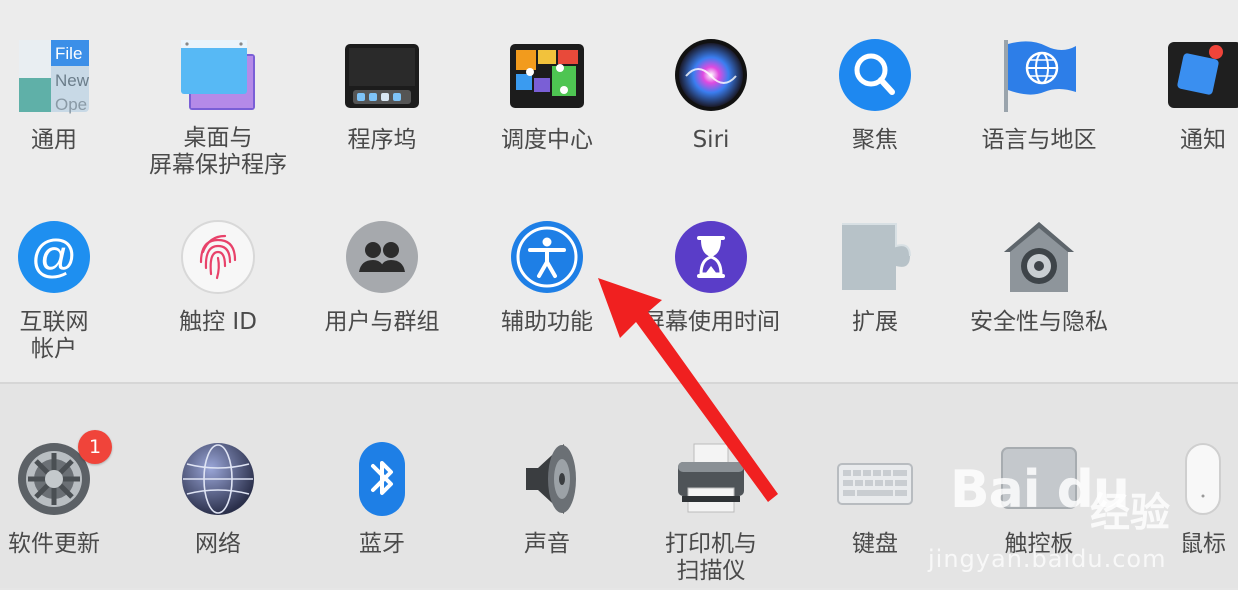 This screenshot has height=590, width=1238. I want to click on svg-text: Ope, so click(71, 104).